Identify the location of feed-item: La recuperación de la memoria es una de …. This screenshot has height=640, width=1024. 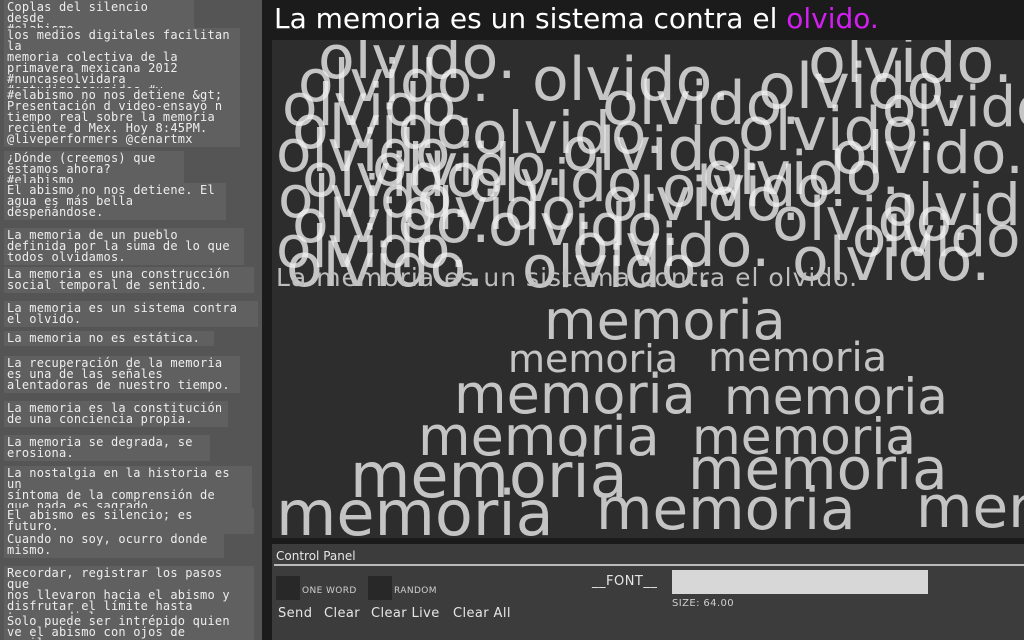
(122, 374).